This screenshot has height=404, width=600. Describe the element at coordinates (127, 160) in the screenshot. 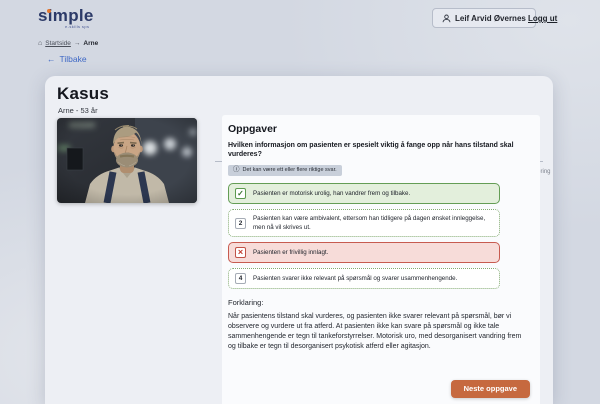

I see `patient-photo` at that location.